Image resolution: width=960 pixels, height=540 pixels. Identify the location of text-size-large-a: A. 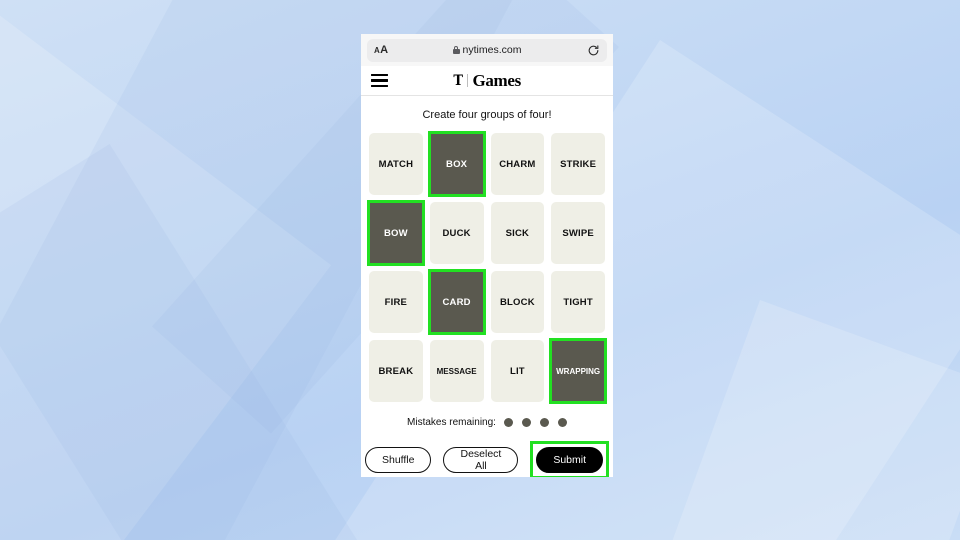
(384, 49).